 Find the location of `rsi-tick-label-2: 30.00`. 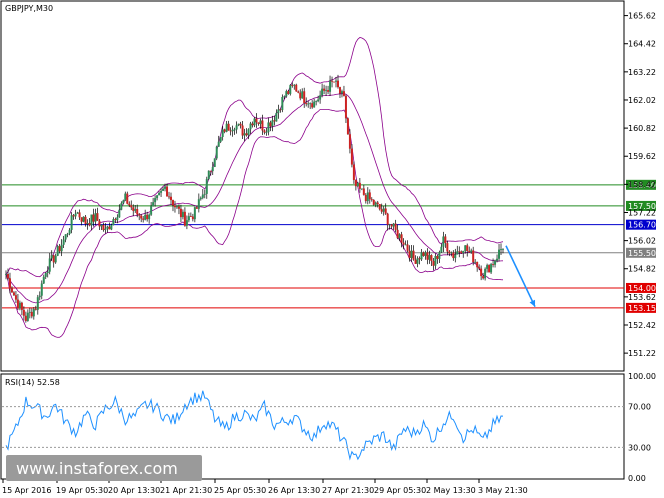

rsi-tick-label-2: 30.00 is located at coordinates (639, 447).